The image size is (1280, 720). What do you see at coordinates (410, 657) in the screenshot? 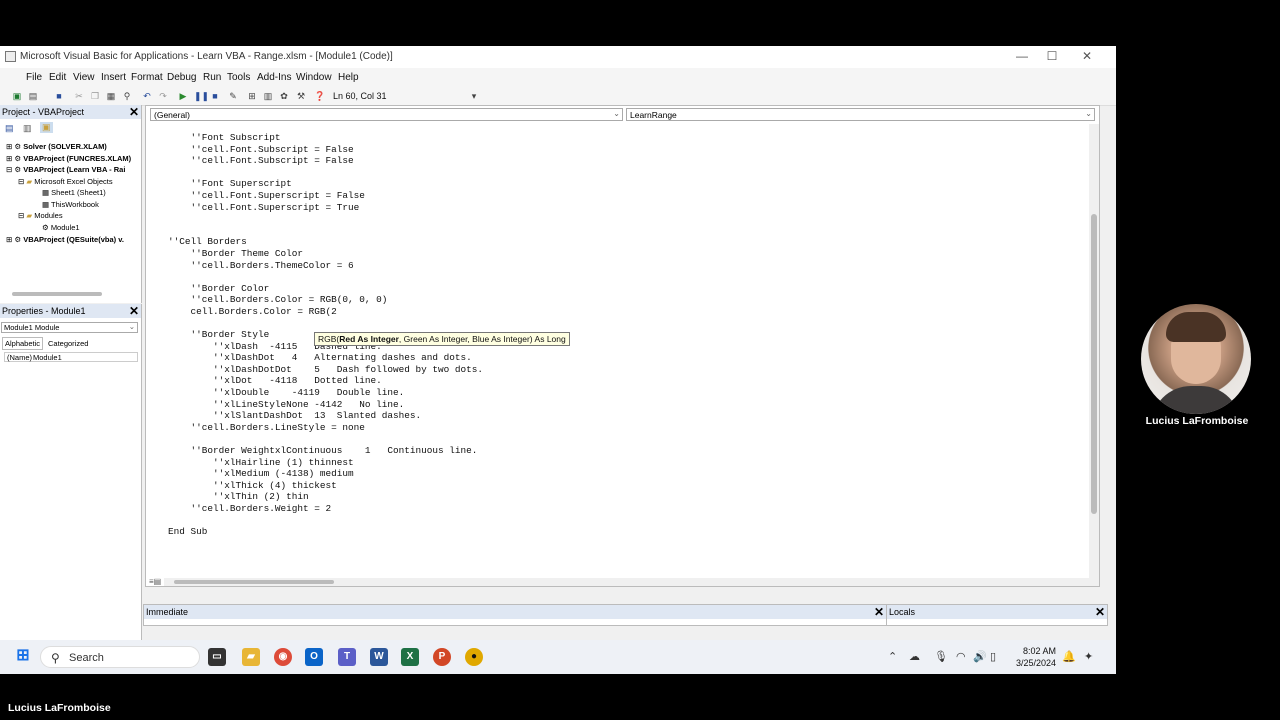
I see `excel-icon: X` at bounding box center [410, 657].